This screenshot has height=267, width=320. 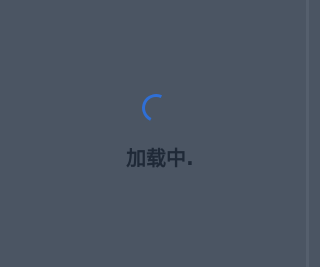 What do you see at coordinates (156, 108) in the screenshot?
I see `loading-spinner-icon` at bounding box center [156, 108].